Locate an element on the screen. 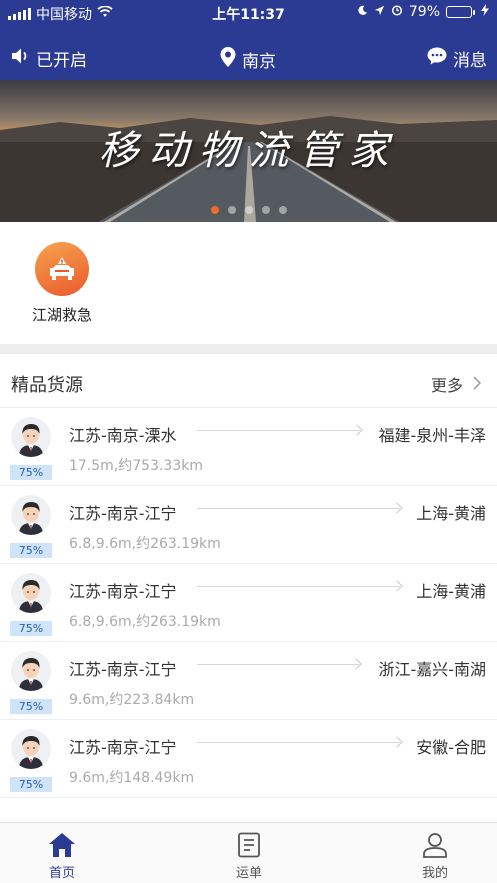  tab-waybill: 运单 is located at coordinates (249, 856).